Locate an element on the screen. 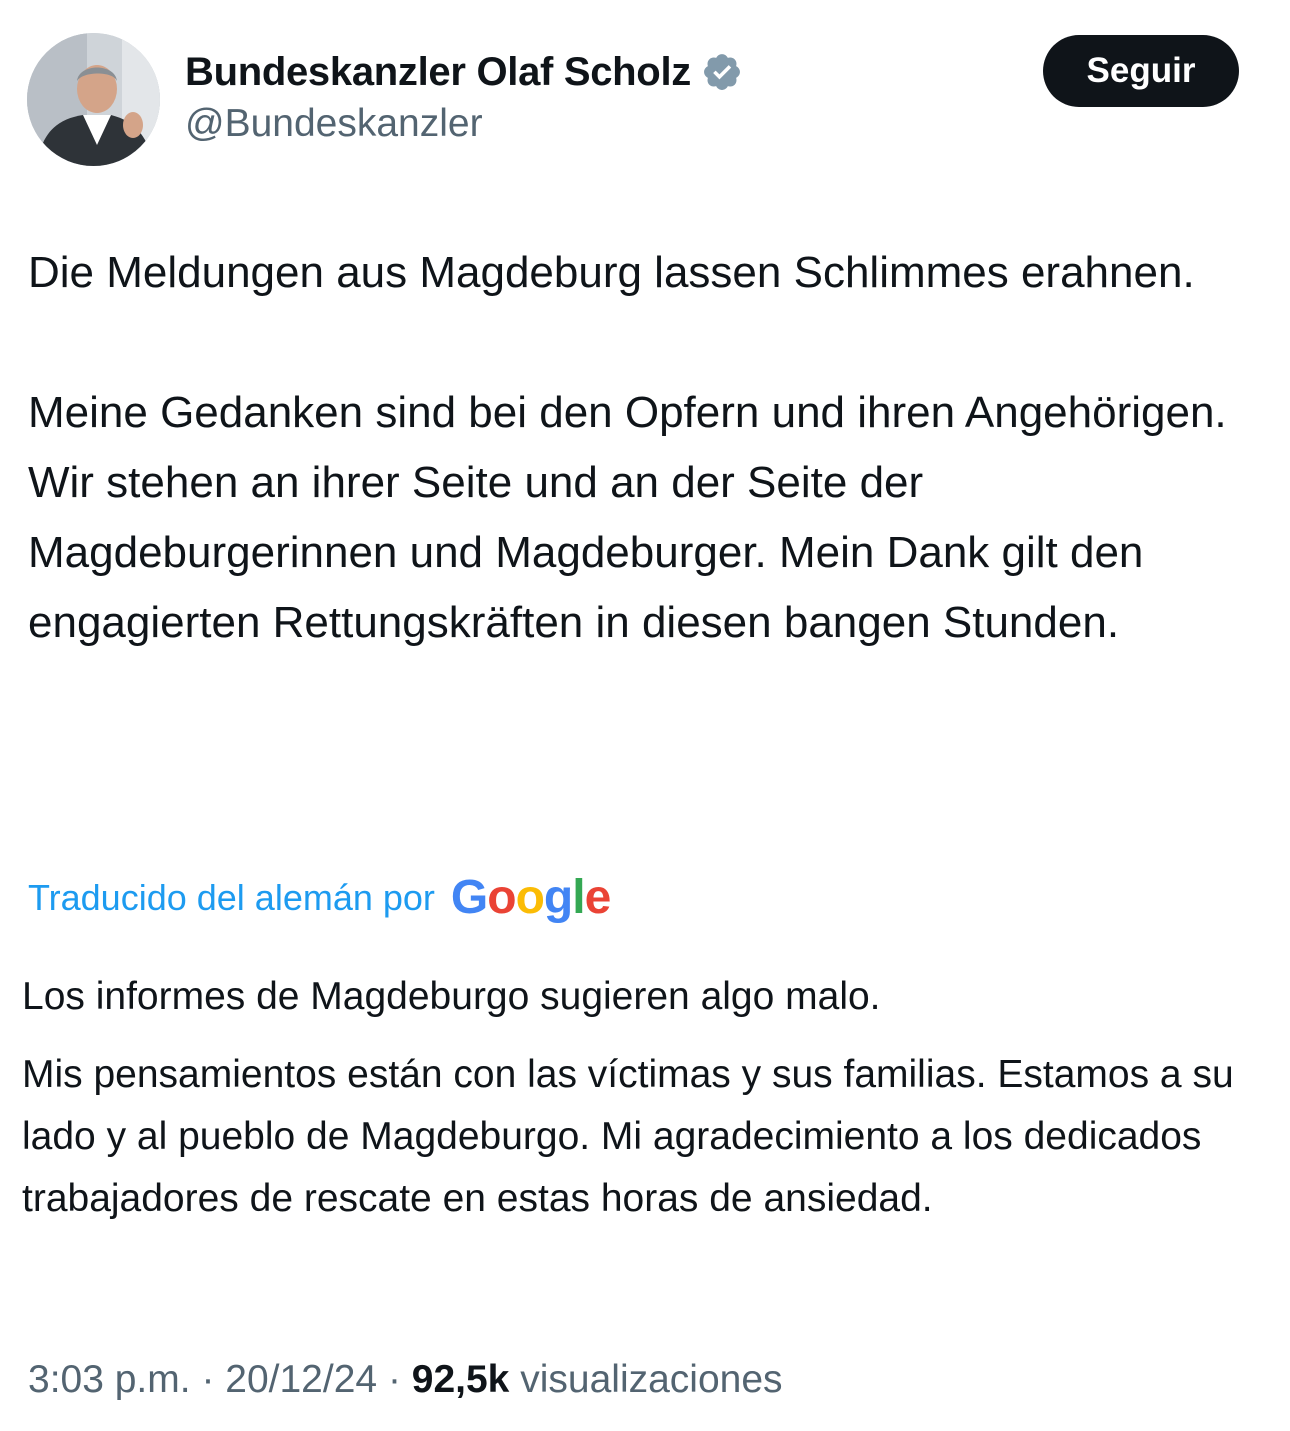 This screenshot has width=1290, height=1431. tweet-time: 3:03 p.m. is located at coordinates (109, 1379).